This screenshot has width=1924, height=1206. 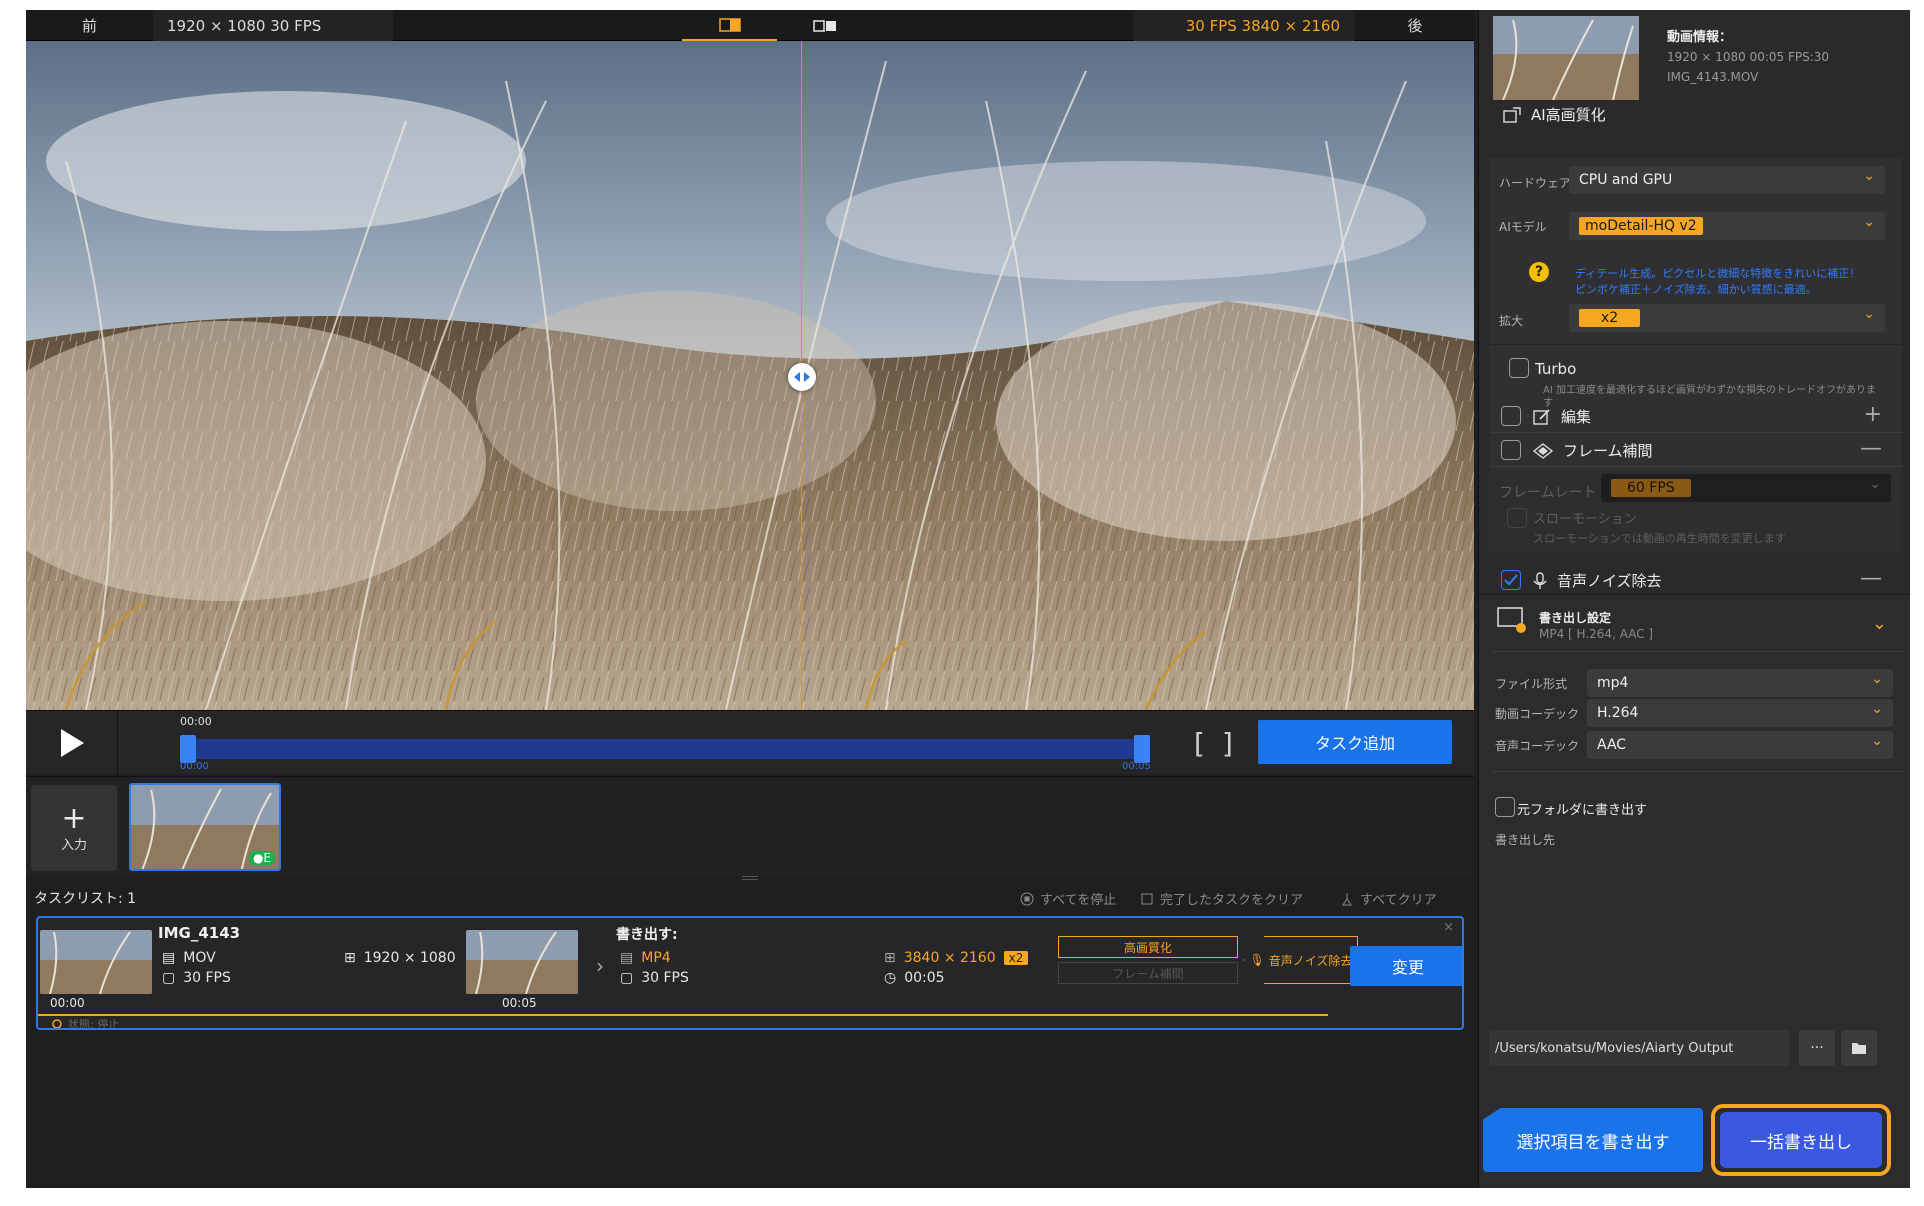 What do you see at coordinates (74, 828) in the screenshot?
I see `input-button: + 入力` at bounding box center [74, 828].